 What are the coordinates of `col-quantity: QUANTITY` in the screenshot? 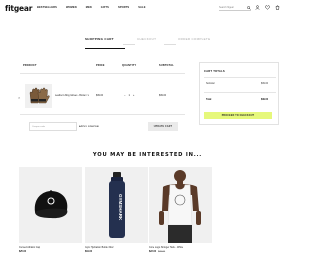 It's located at (129, 65).